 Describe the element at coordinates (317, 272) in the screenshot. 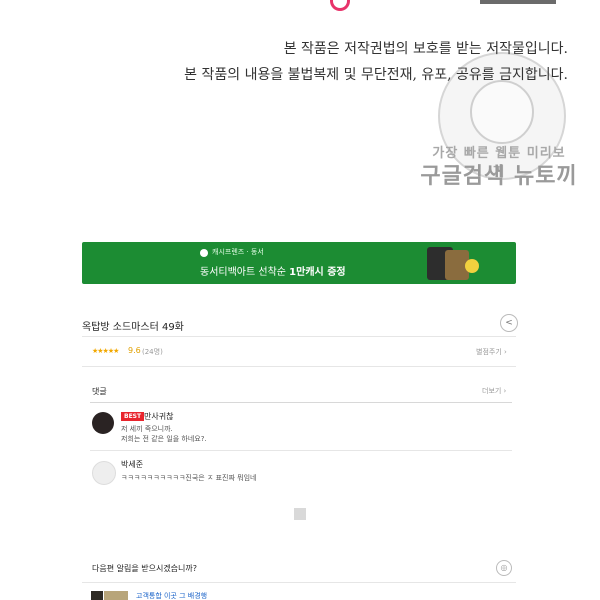

I see `banner-title-bold: 1만캐시 증정` at that location.